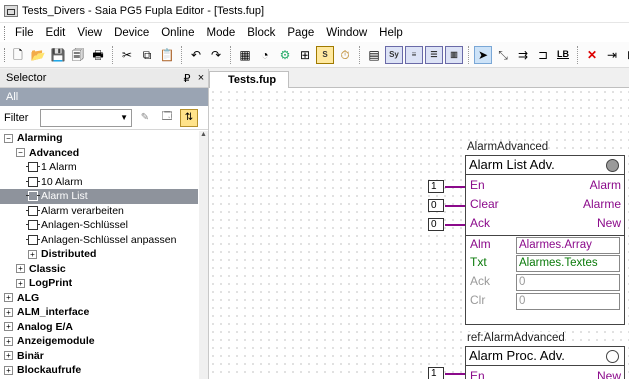 This screenshot has height=379, width=629. Describe the element at coordinates (177, 33) in the screenshot. I see `menu-online: Online` at that location.